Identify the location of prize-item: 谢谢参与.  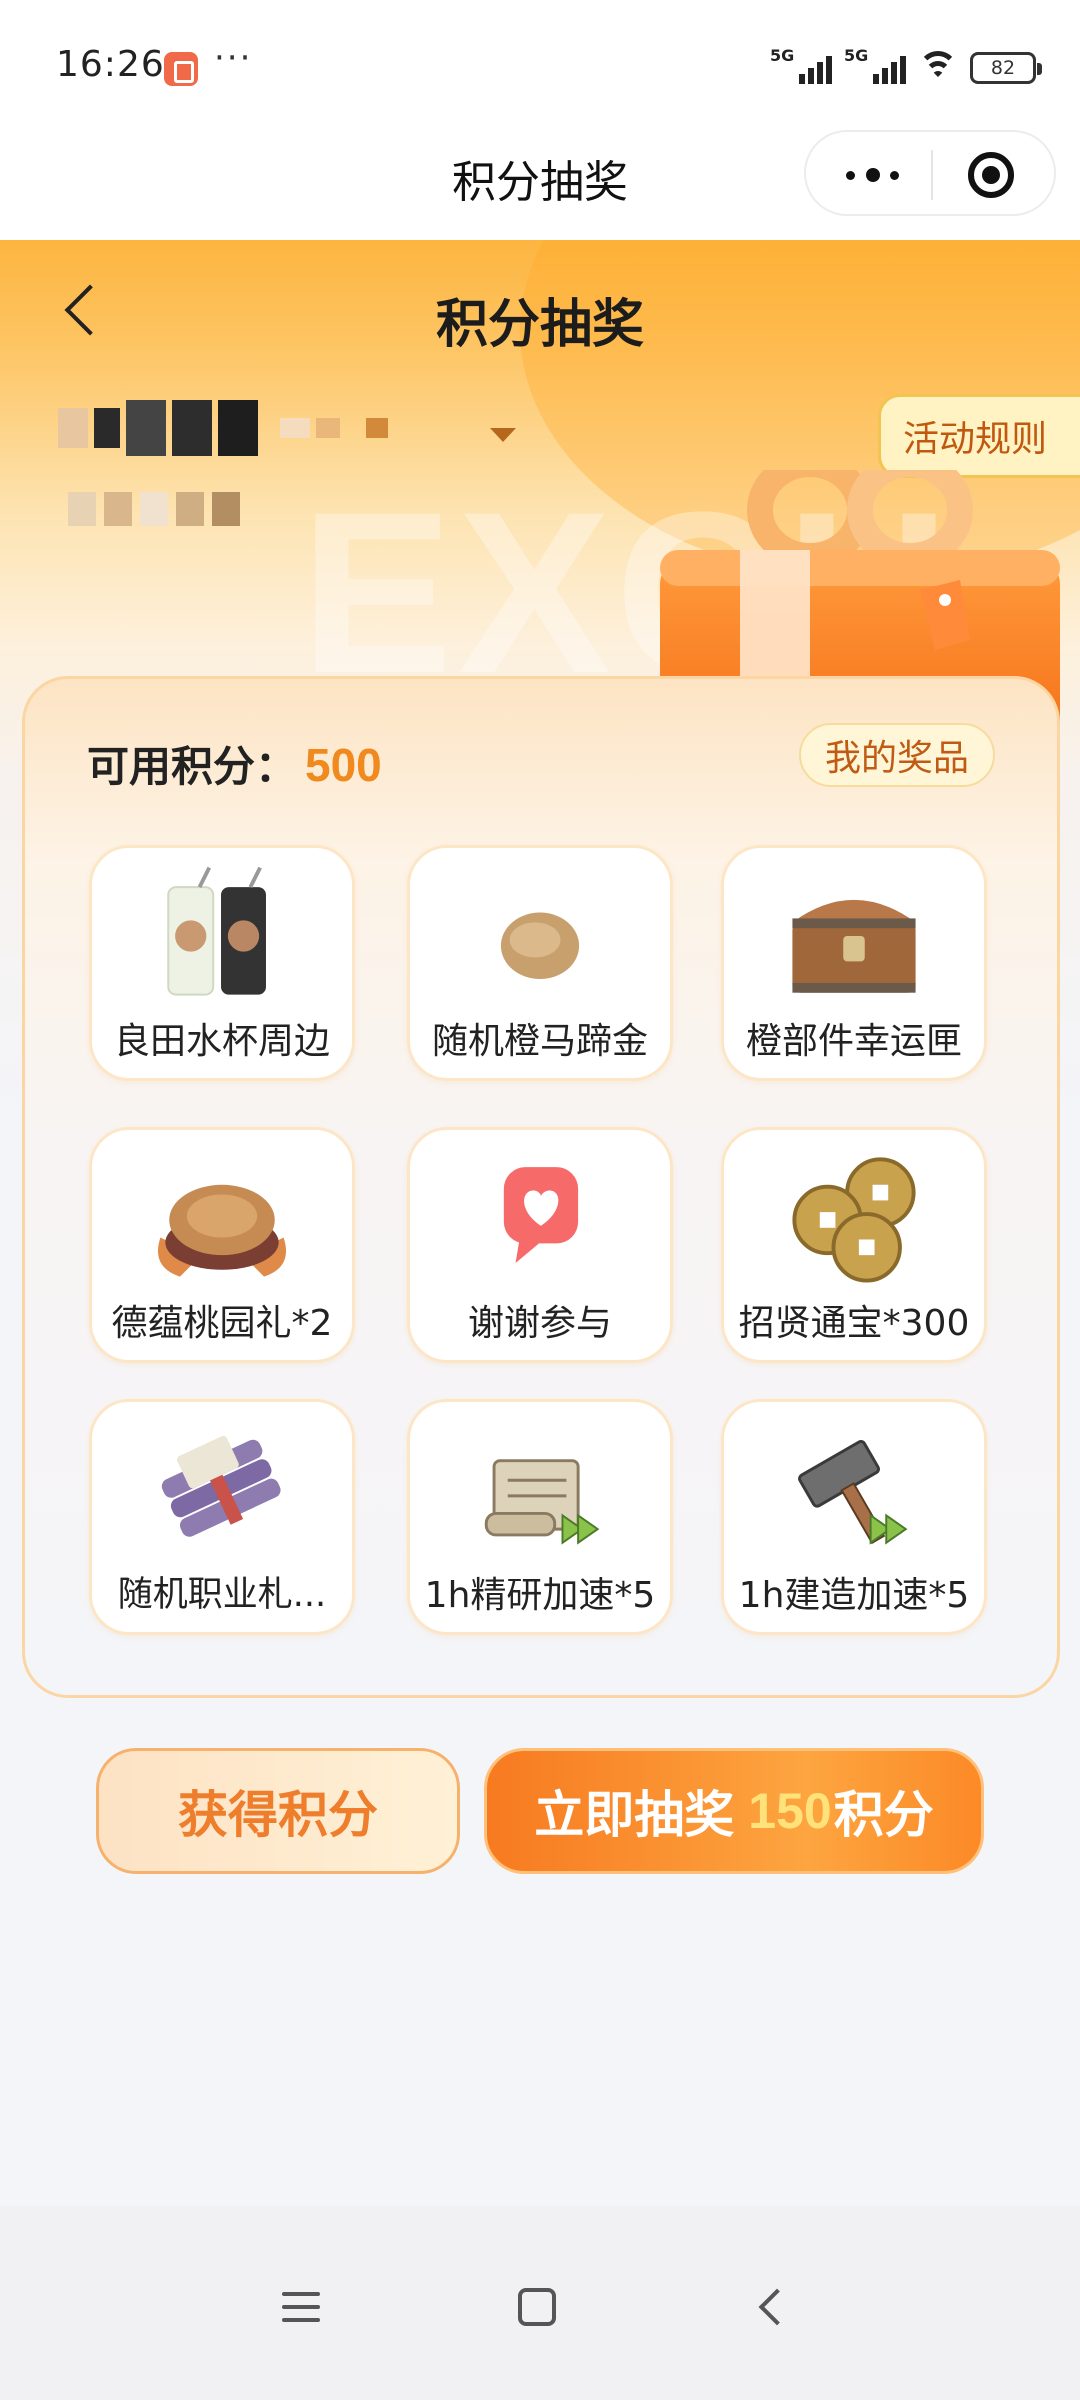
(540, 1245).